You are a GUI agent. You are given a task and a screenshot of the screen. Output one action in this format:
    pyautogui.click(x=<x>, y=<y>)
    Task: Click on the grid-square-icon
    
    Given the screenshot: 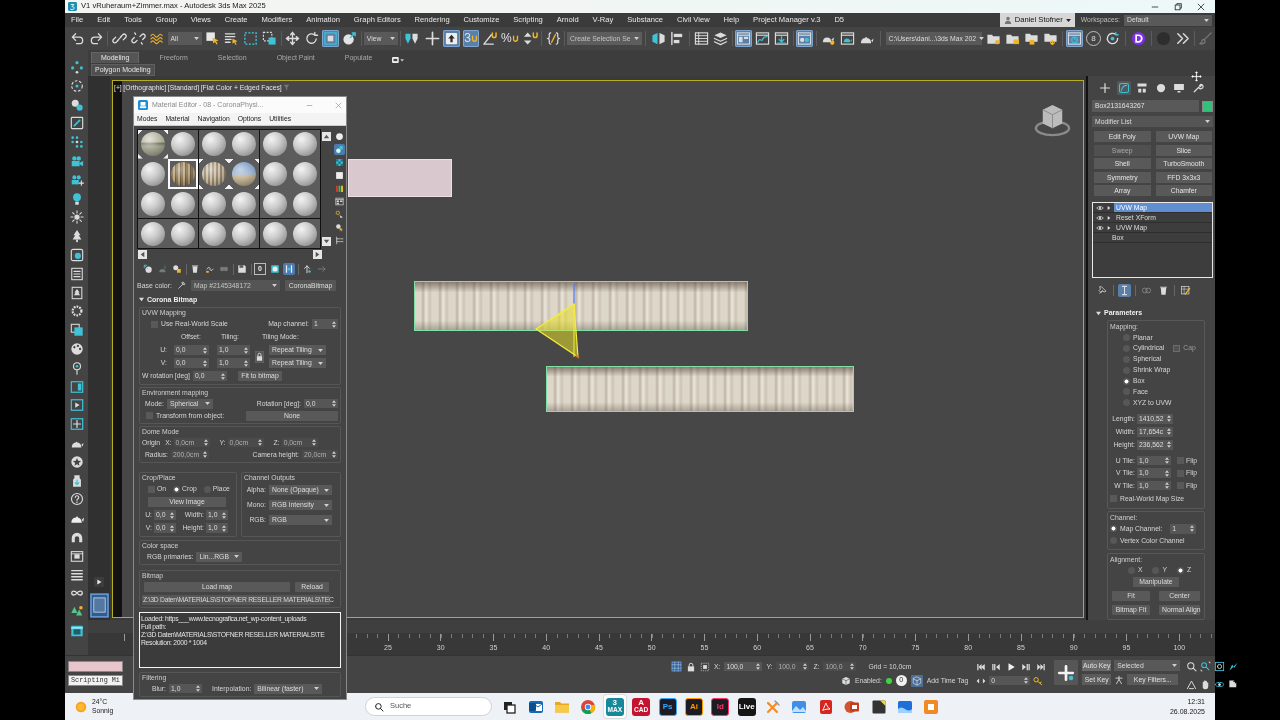 What is the action you would take?
    pyautogui.click(x=676, y=666)
    